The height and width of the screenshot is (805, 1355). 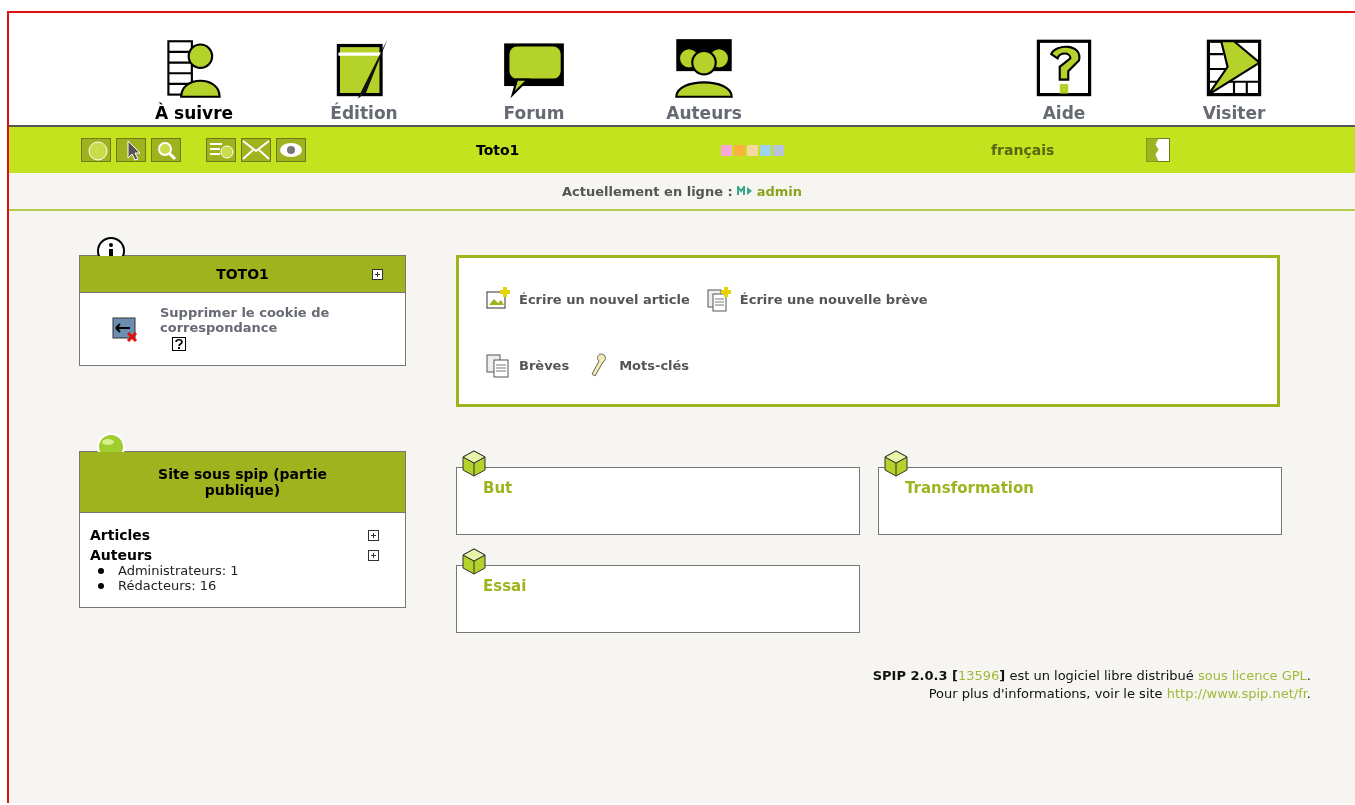 What do you see at coordinates (178, 570) in the screenshot?
I see `stat-text: Administrateurs: 1` at bounding box center [178, 570].